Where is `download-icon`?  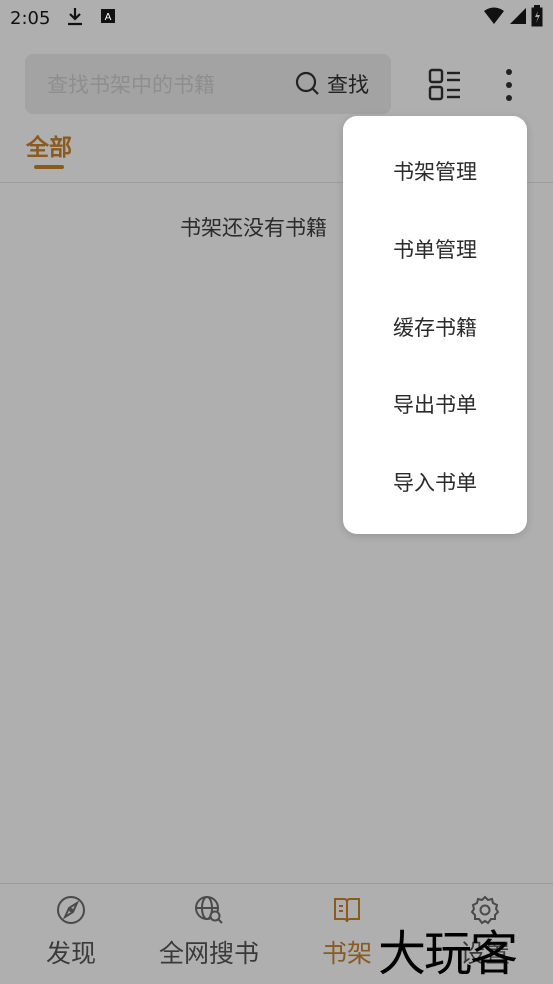 download-icon is located at coordinates (75, 18).